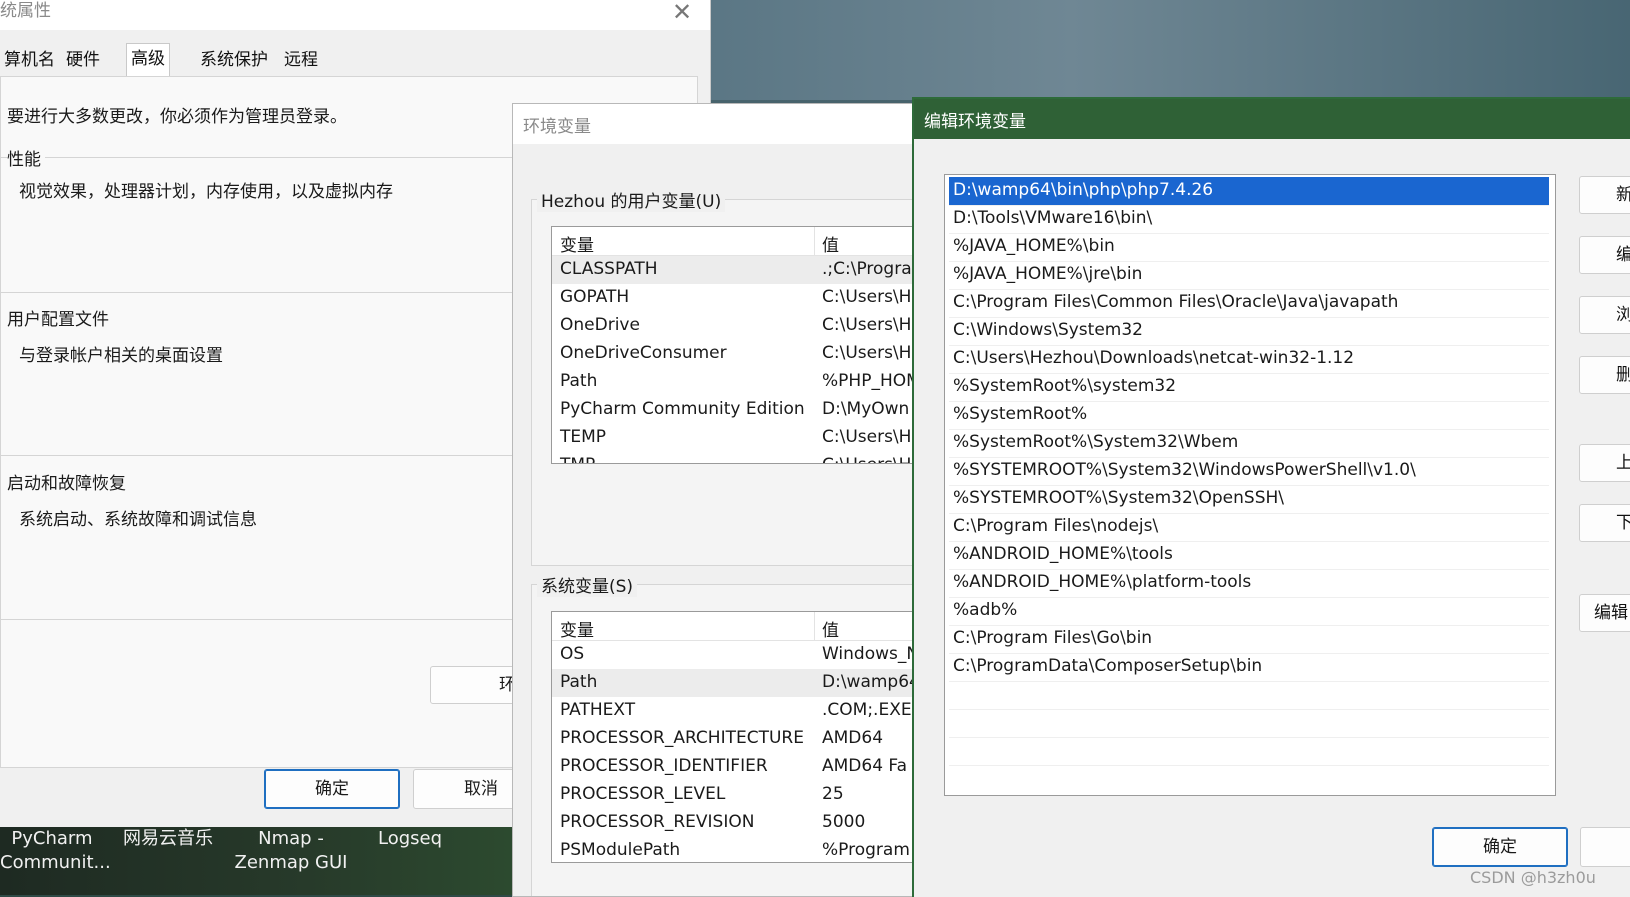 The height and width of the screenshot is (897, 1630). What do you see at coordinates (737, 795) in the screenshot?
I see `table-row: PROCESSOR_LEVEL 25` at bounding box center [737, 795].